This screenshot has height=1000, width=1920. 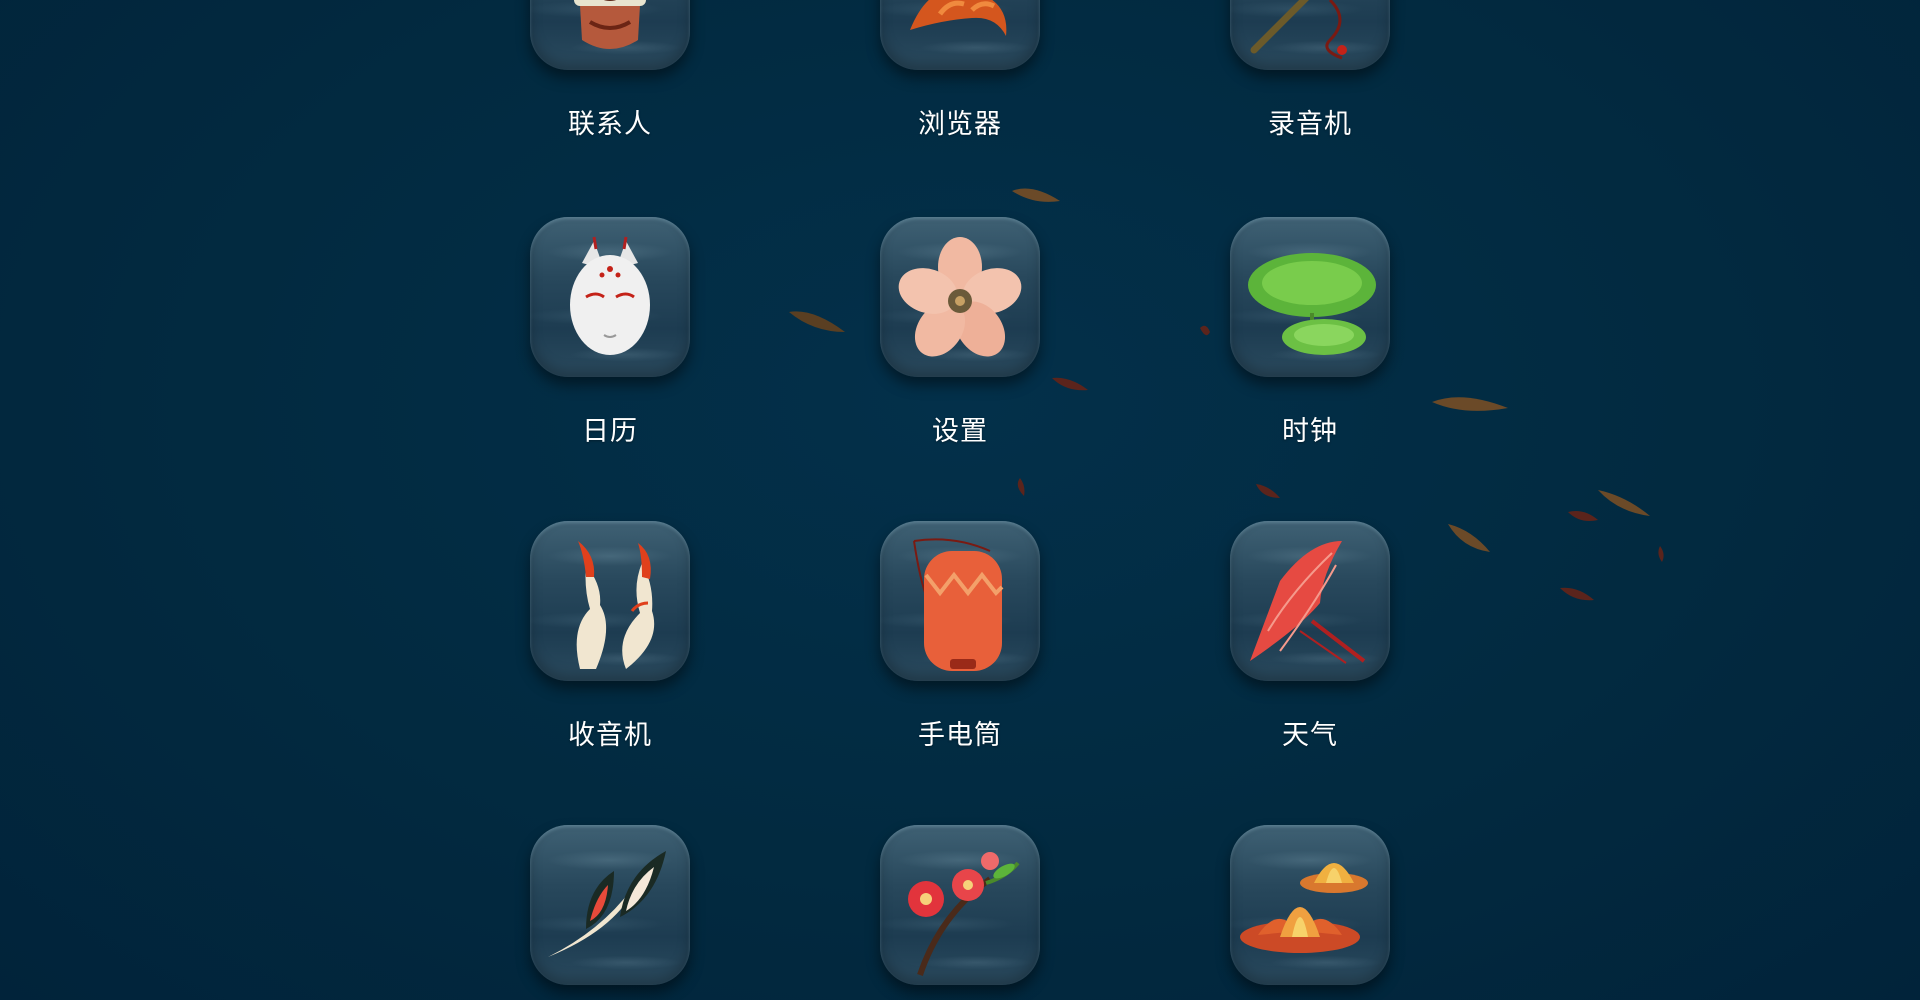 What do you see at coordinates (1310, 431) in the screenshot?
I see `app-label: 时钟` at bounding box center [1310, 431].